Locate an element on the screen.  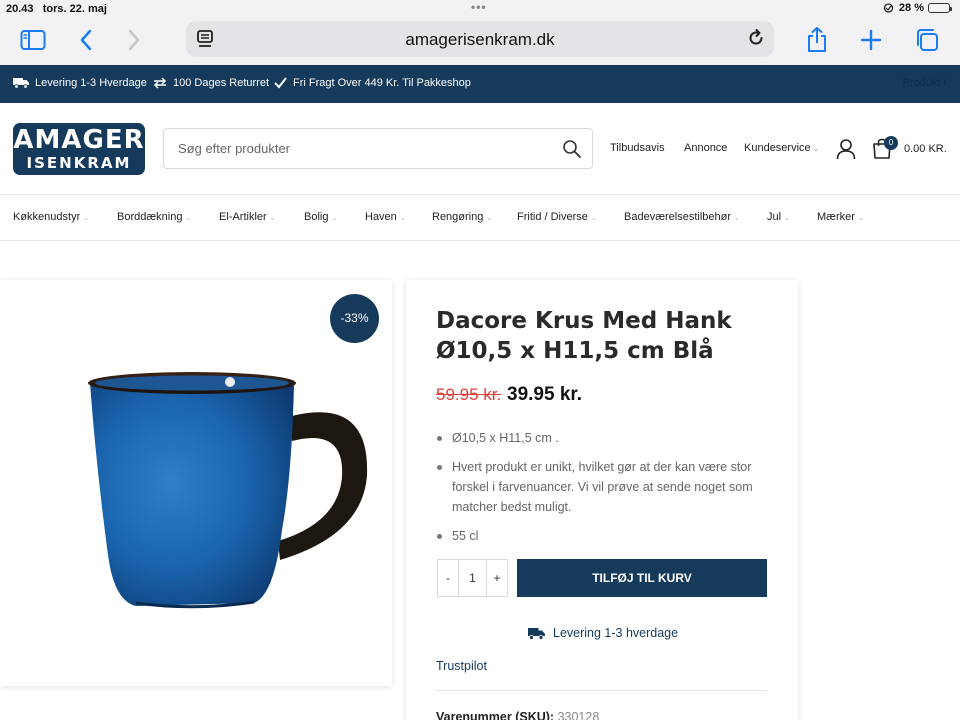
multitask-dots-icon: ••• is located at coordinates (479, 7).